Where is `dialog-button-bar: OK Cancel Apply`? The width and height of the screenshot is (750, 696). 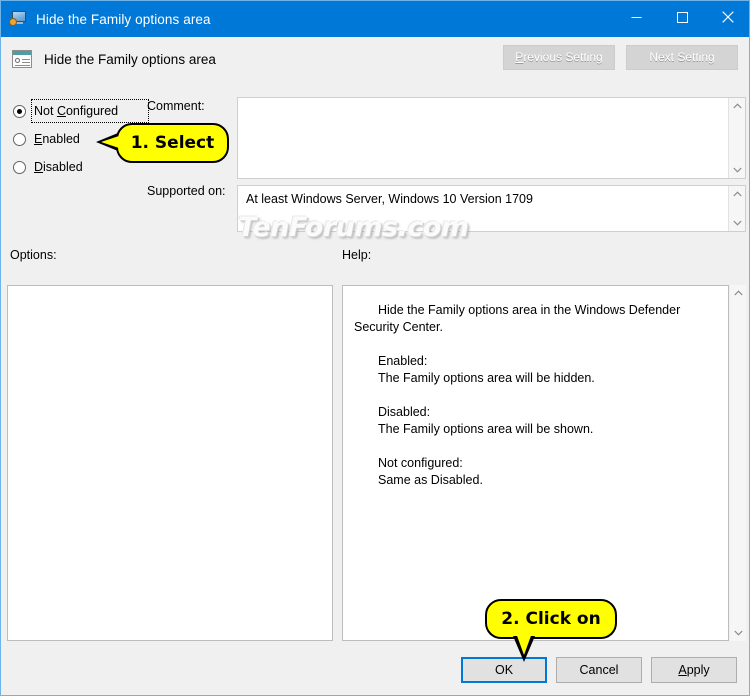 dialog-button-bar: OK Cancel Apply is located at coordinates (599, 670).